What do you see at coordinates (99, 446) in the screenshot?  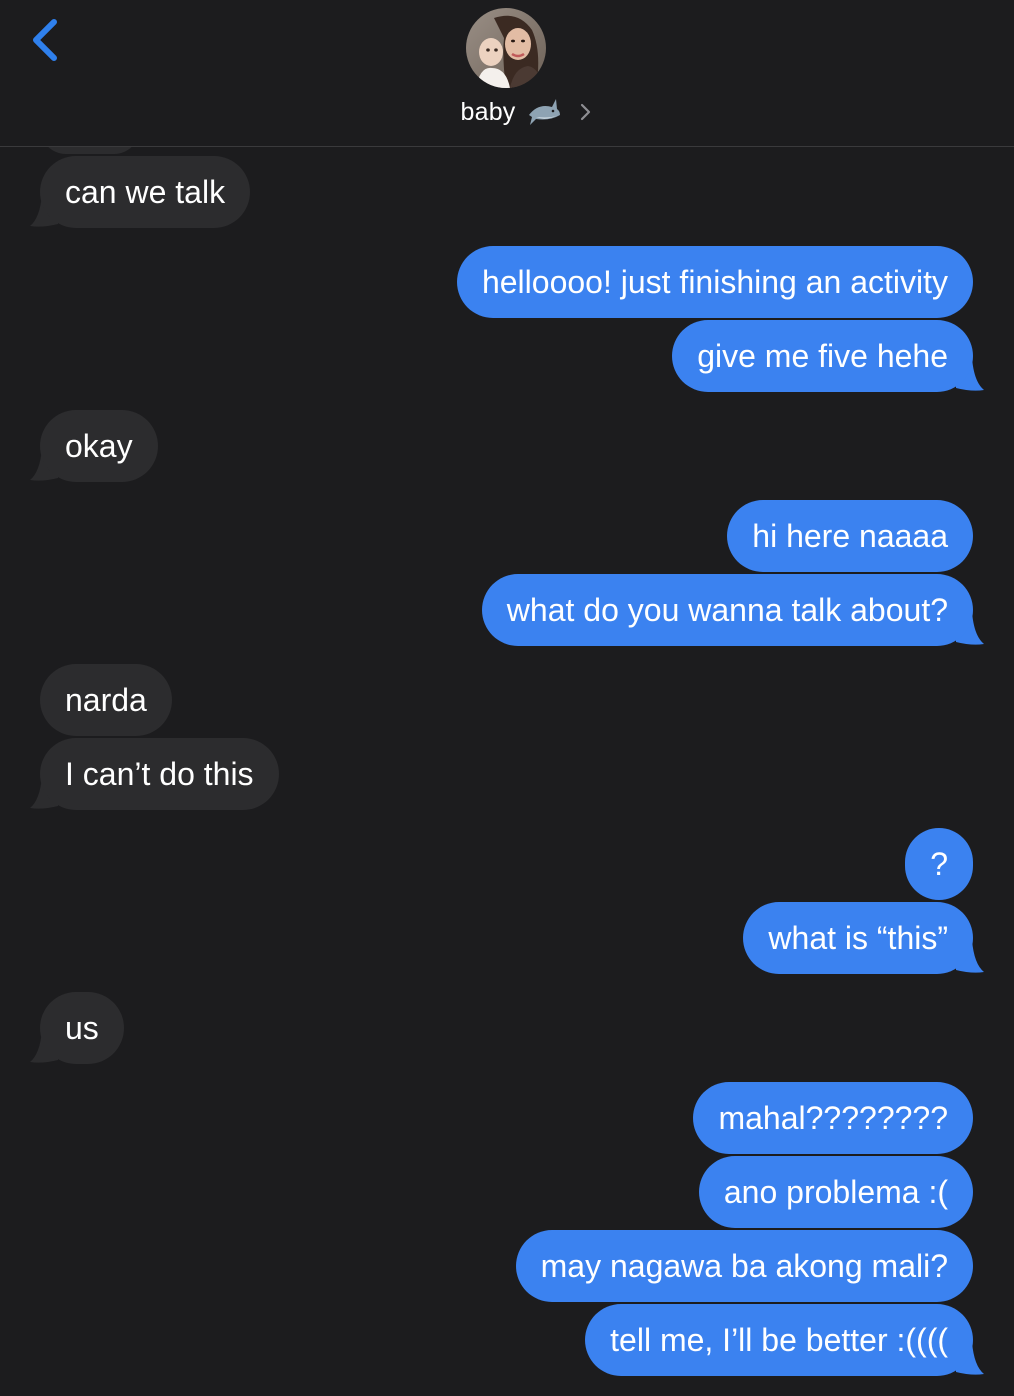 I see `incoming-message: okay` at bounding box center [99, 446].